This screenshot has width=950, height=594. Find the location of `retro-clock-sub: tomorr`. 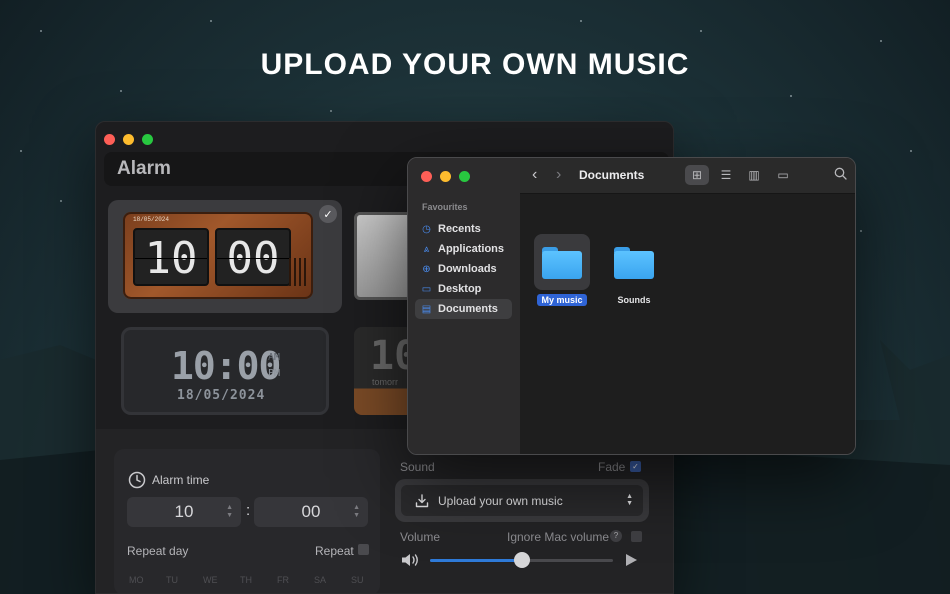

retro-clock-sub: tomorr is located at coordinates (385, 382).